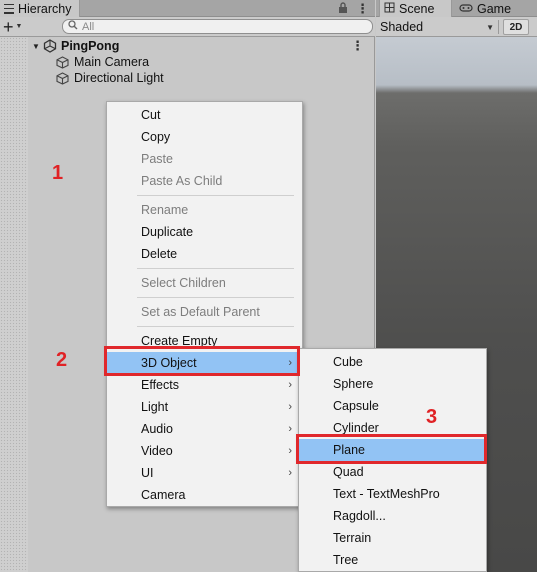 This screenshot has width=537, height=572. What do you see at coordinates (348, 472) in the screenshot?
I see `menu-item-label: Quad` at bounding box center [348, 472].